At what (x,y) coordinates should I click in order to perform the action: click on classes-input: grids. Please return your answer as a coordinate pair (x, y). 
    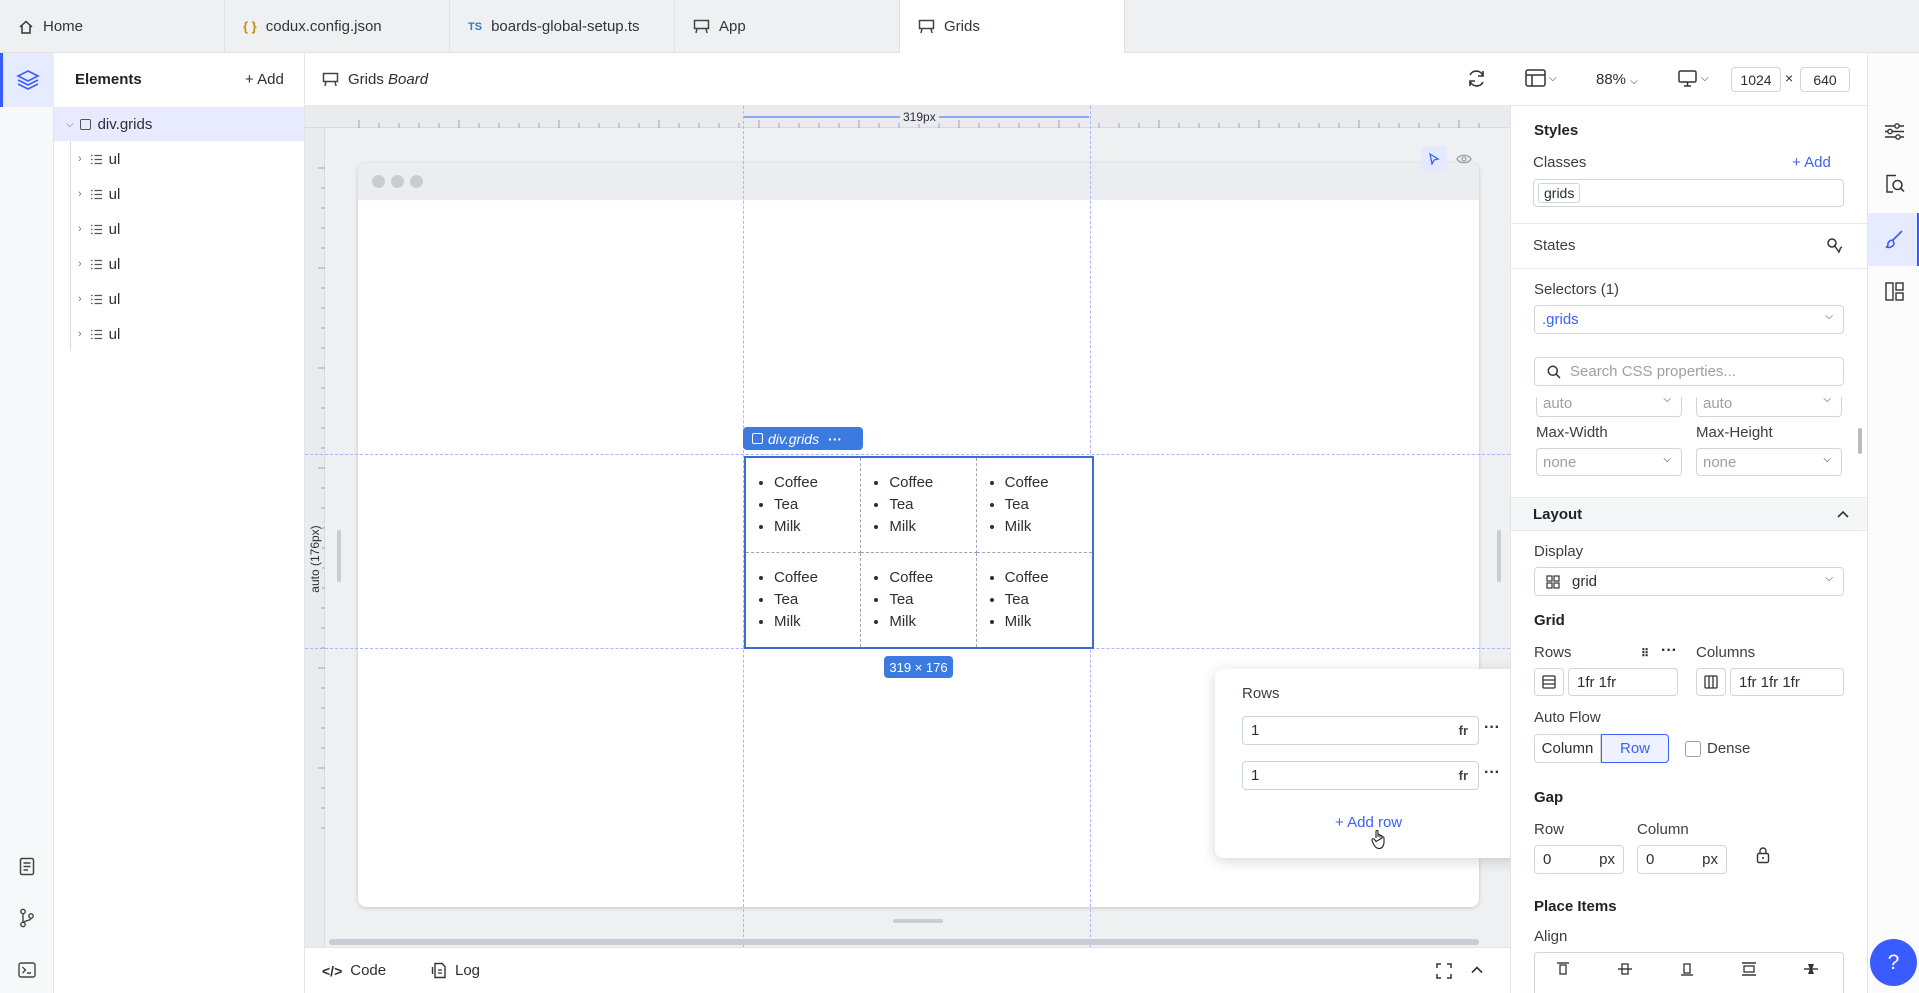
    Looking at the image, I should click on (1688, 193).